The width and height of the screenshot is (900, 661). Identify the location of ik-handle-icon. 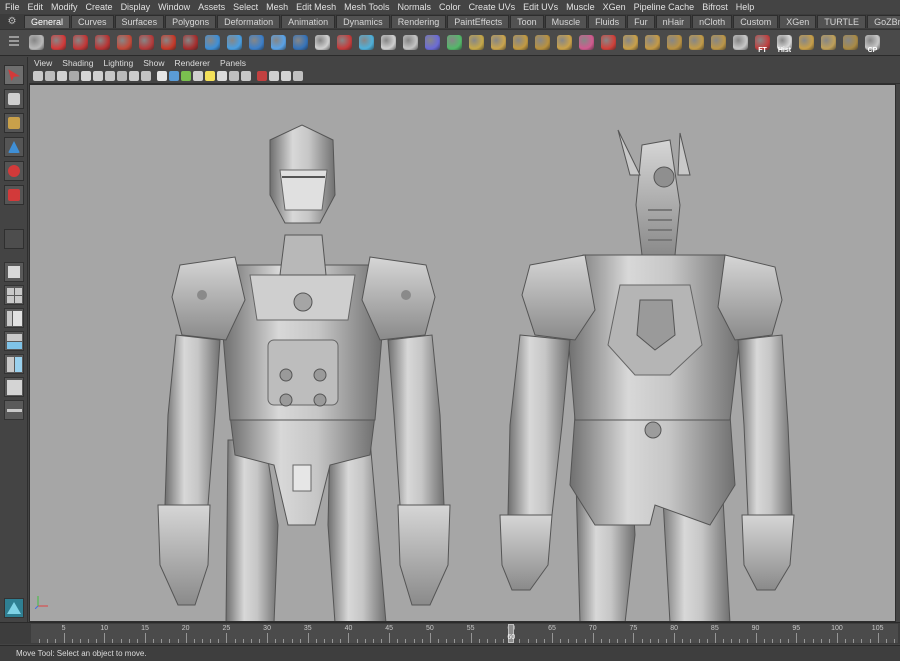
(256, 42).